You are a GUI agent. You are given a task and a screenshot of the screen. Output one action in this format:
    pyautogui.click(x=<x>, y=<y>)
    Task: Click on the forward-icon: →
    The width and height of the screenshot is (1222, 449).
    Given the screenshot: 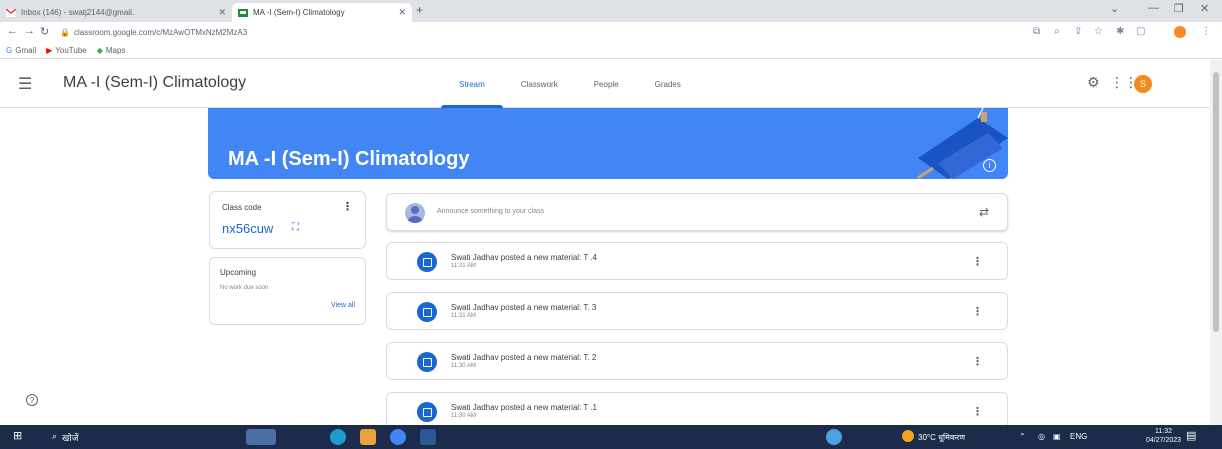 What is the action you would take?
    pyautogui.click(x=29, y=31)
    